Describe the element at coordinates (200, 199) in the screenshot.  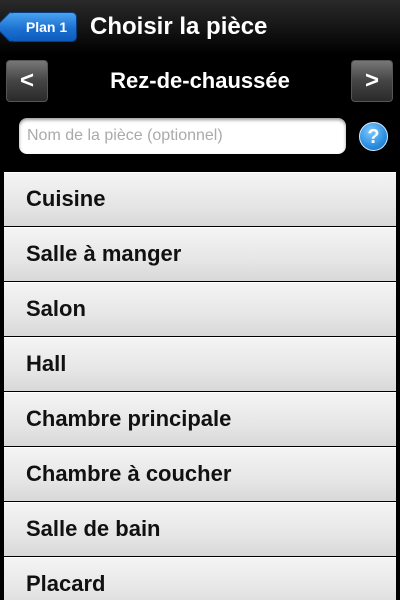
I see `room-list-item: Cuisine` at that location.